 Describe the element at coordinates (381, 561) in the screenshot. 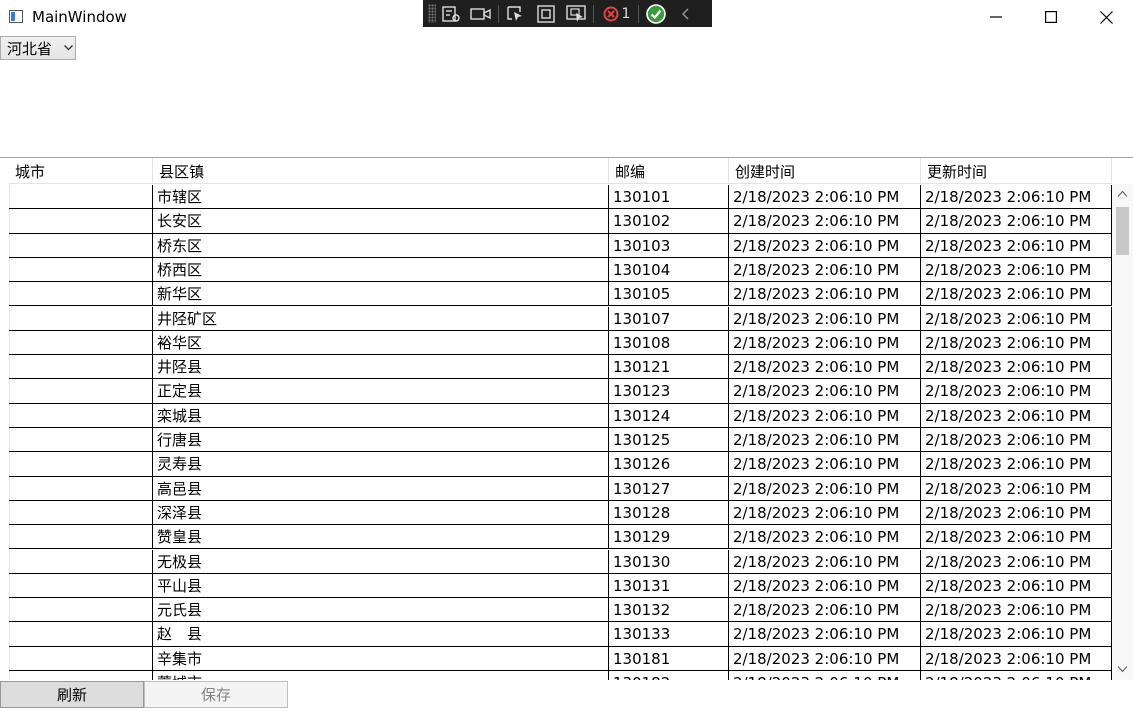

I see `cell-district: 无极县` at that location.